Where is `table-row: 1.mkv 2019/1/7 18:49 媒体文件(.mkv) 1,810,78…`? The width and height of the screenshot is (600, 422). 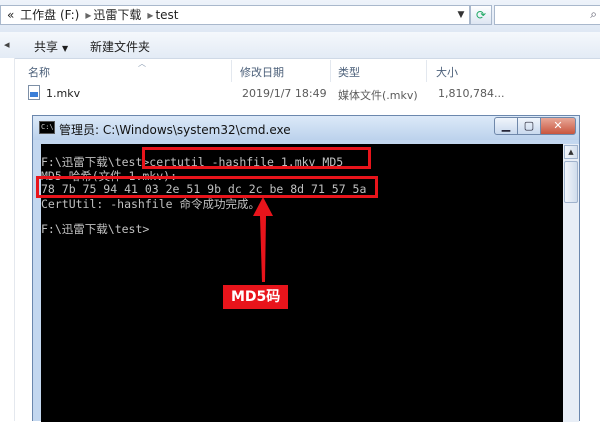 table-row: 1.mkv 2019/1/7 18:49 媒体文件(.mkv) 1,810,78… is located at coordinates (309, 93).